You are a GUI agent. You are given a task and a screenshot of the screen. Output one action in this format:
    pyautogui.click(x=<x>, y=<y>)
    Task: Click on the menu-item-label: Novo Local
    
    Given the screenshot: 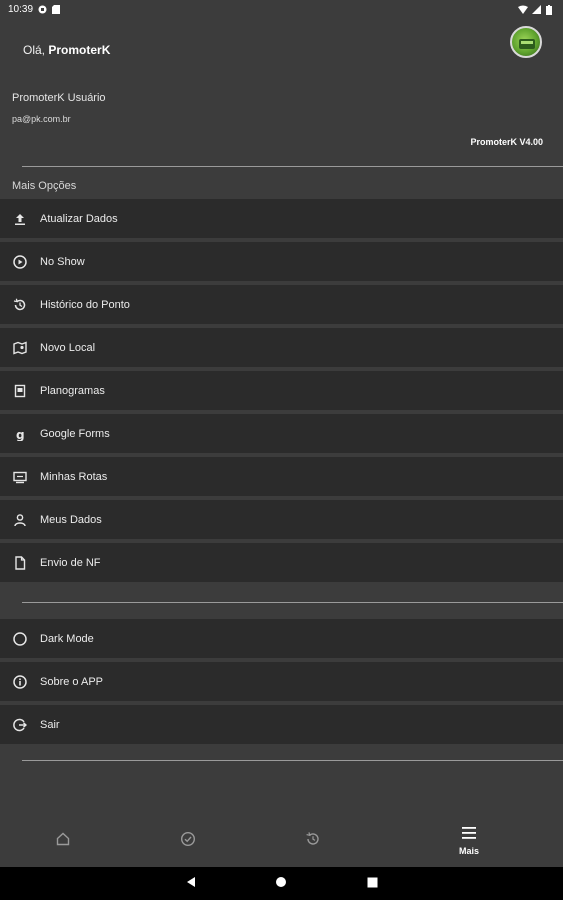 What is the action you would take?
    pyautogui.click(x=68, y=347)
    